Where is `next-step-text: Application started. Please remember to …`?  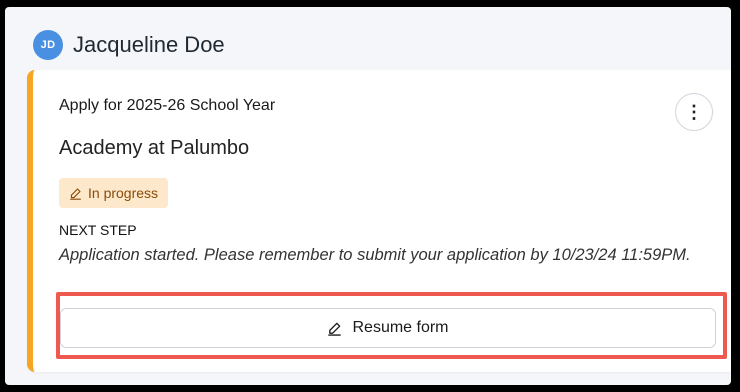 next-step-text: Application started. Please remember to … is located at coordinates (375, 255).